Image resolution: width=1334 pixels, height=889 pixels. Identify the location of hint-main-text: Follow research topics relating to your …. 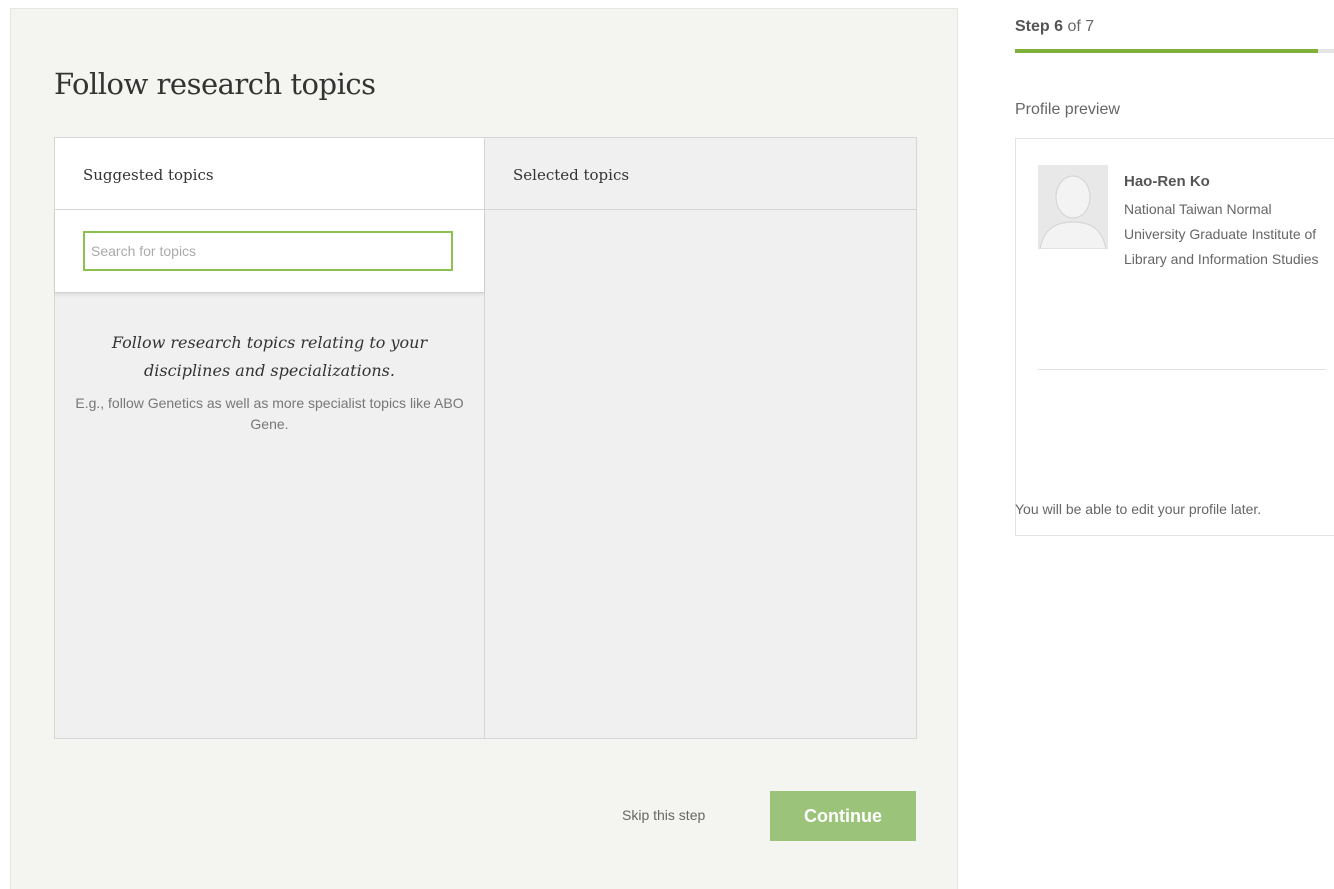
(269, 356).